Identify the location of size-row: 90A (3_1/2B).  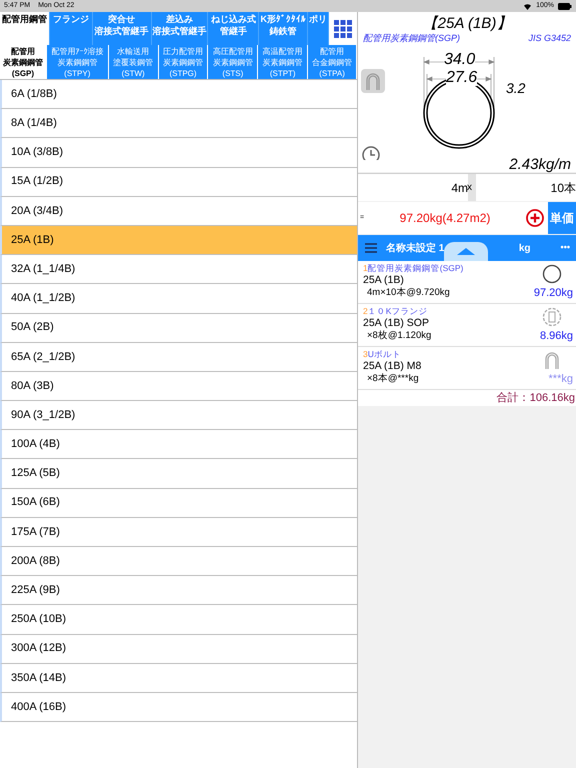
(178, 415).